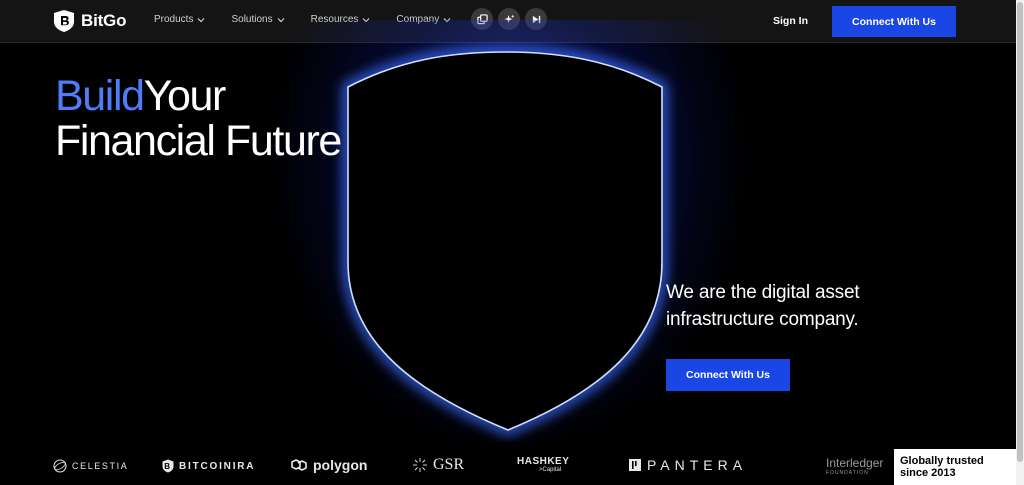 The height and width of the screenshot is (485, 1024). Describe the element at coordinates (449, 464) in the screenshot. I see `partner-name: GSR` at that location.